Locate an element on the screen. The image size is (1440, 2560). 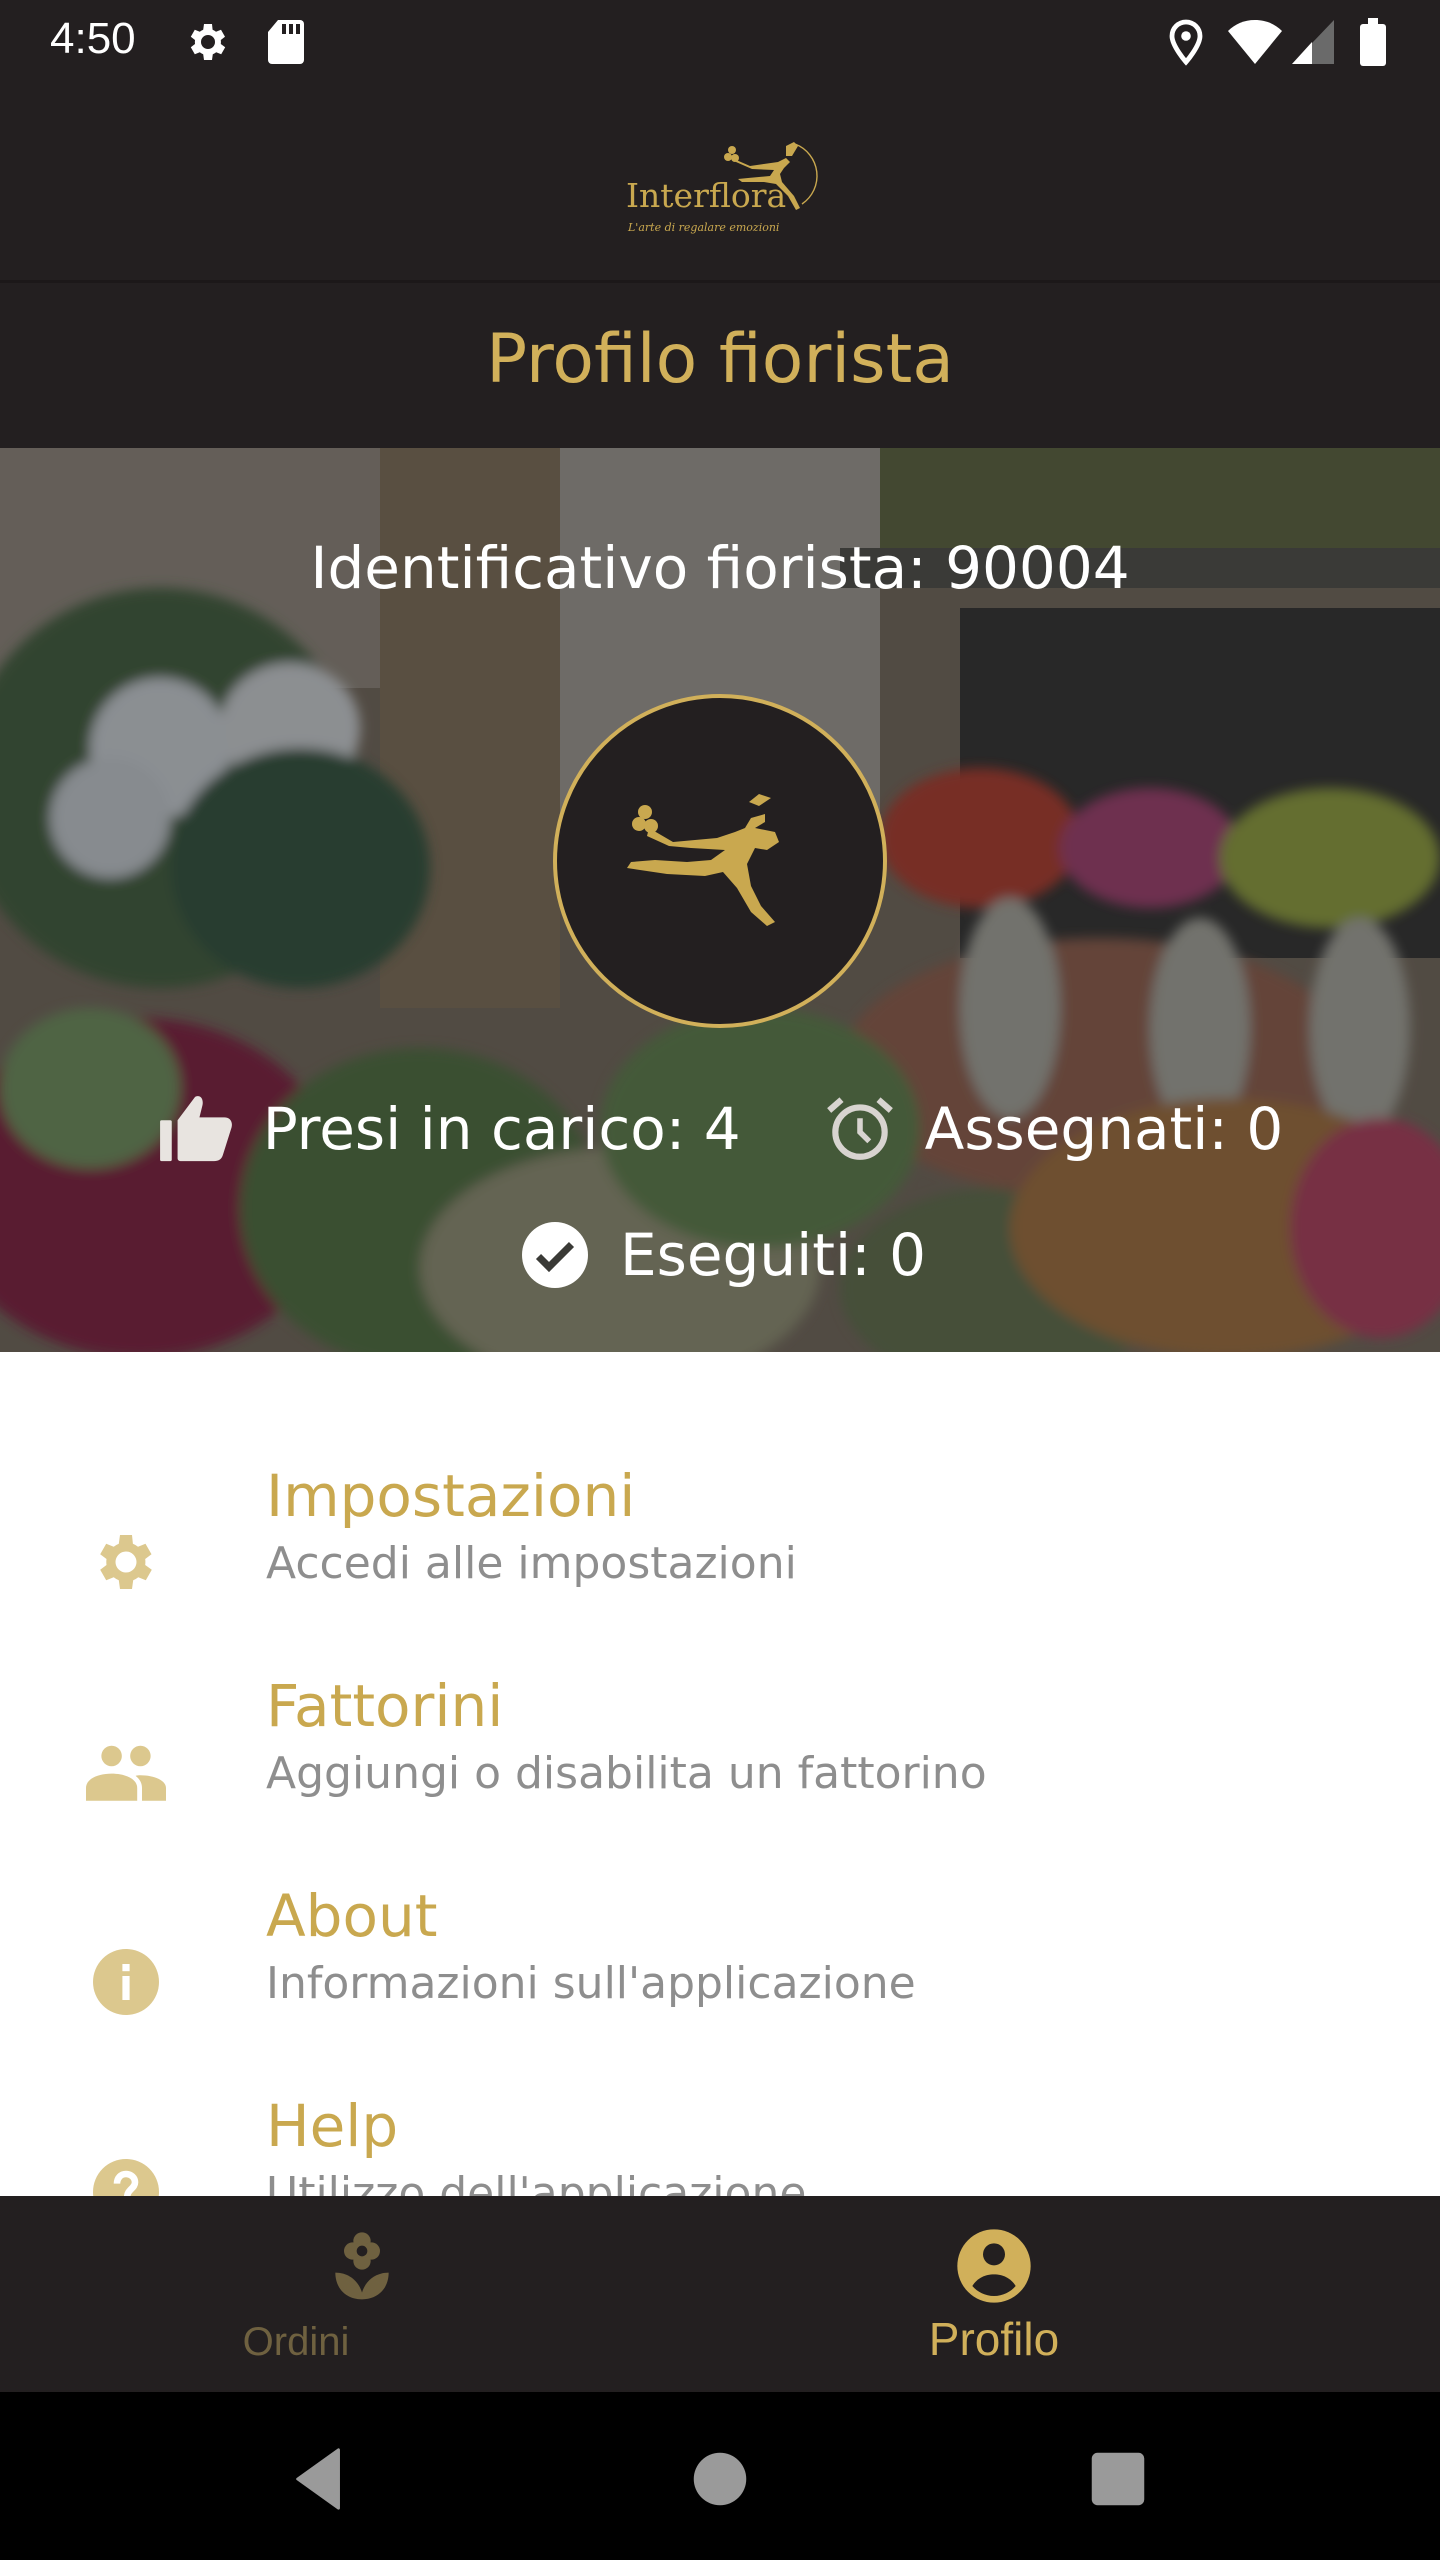
menu-item-title: About is located at coordinates (352, 1916).